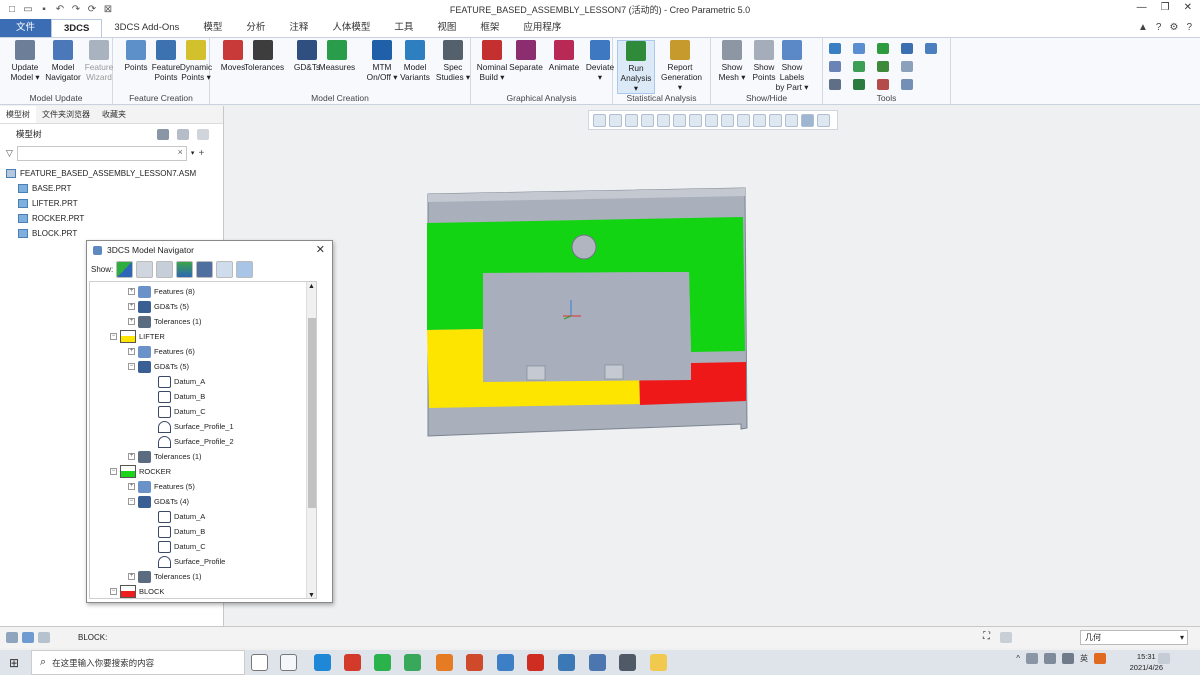 The height and width of the screenshot is (675, 1200). I want to click on tree-part-block: BLOCK.PRT, so click(114, 233).